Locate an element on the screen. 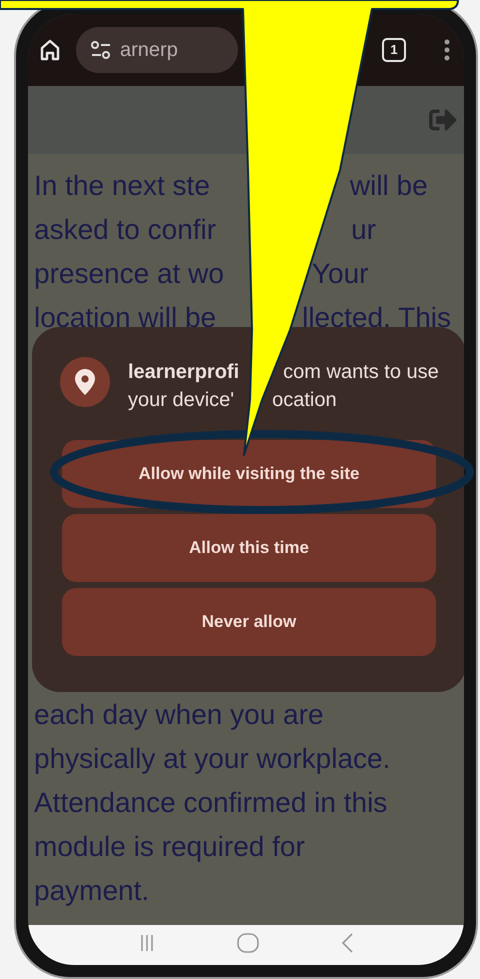 The height and width of the screenshot is (979, 480). body-text: presence at wo is located at coordinates (129, 274).